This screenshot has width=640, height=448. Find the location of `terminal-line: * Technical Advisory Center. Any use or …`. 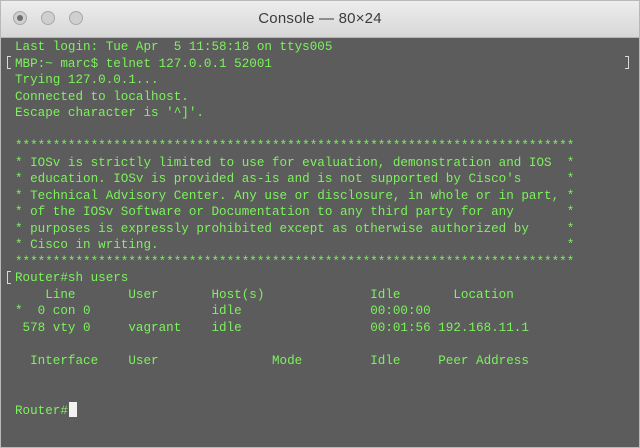

terminal-line: * Technical Advisory Center. Any use or … is located at coordinates (295, 195).